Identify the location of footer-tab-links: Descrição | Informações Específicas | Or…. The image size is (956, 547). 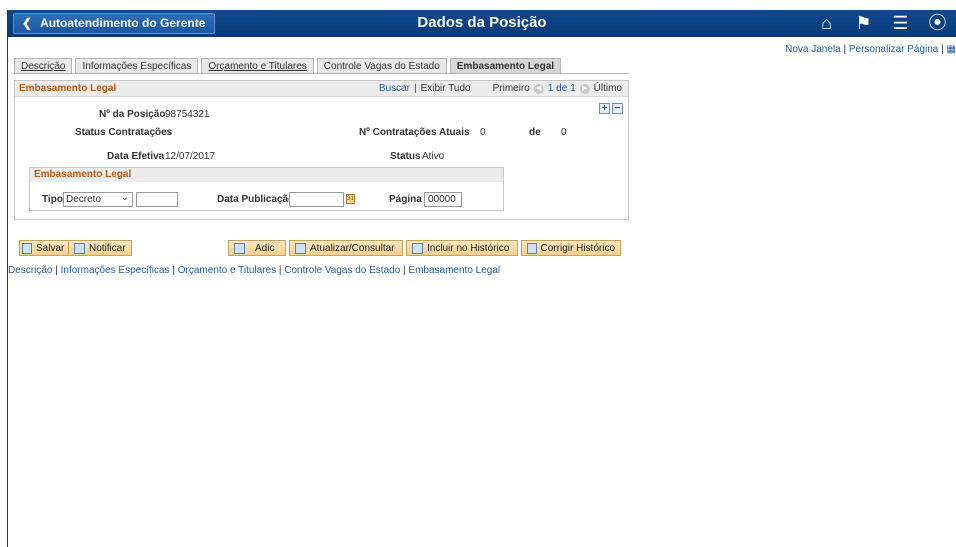
(254, 270).